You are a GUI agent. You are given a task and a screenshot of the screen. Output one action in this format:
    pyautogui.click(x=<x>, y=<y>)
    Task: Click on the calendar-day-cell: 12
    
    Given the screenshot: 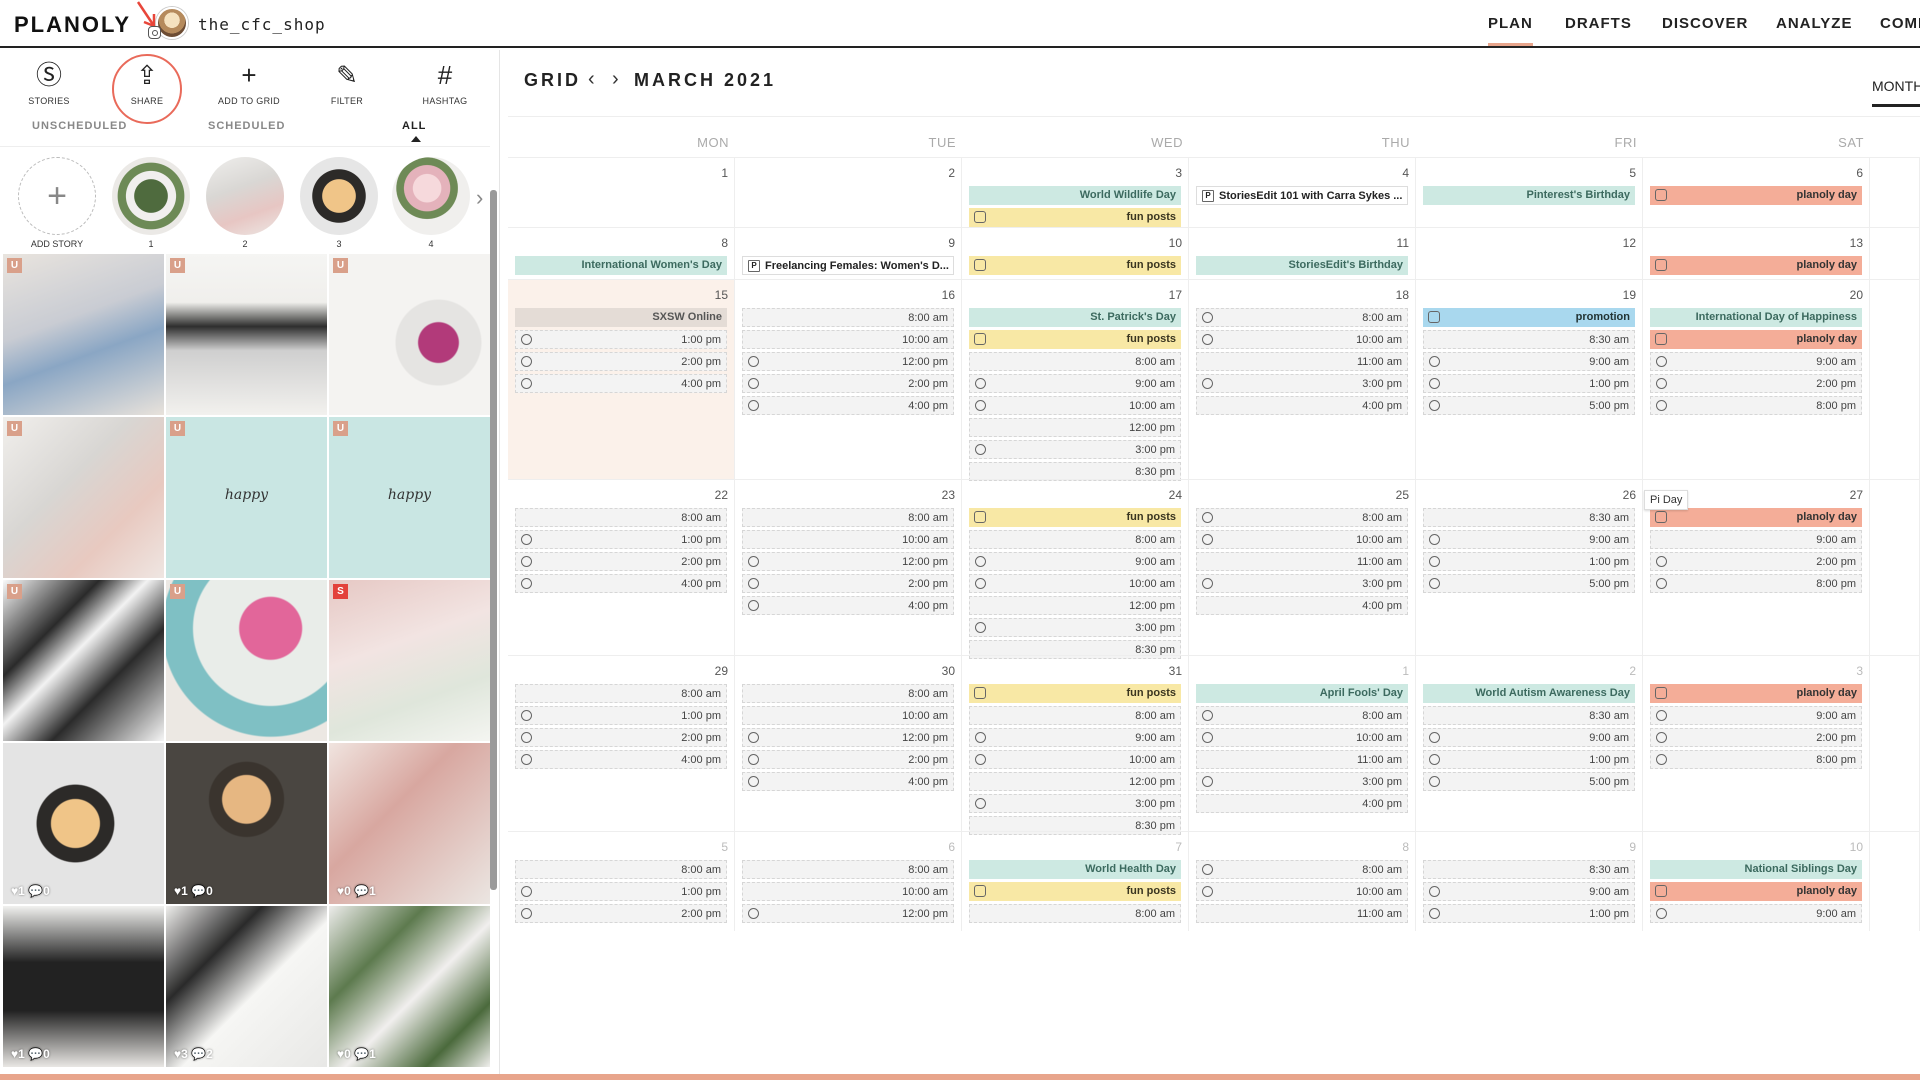 What is the action you would take?
    pyautogui.click(x=1529, y=253)
    